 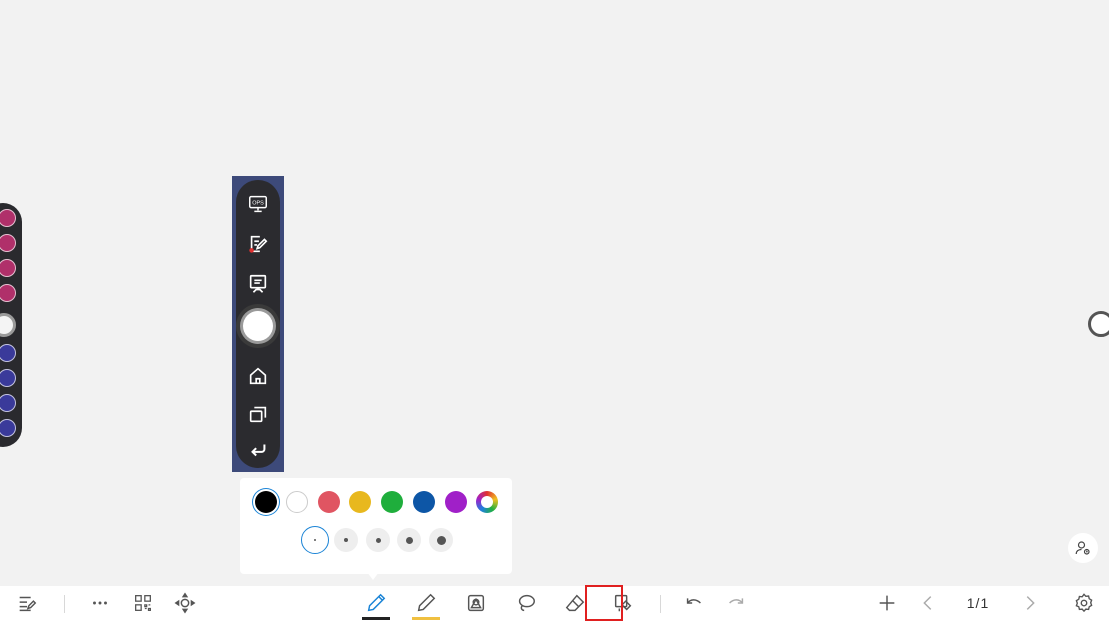 What do you see at coordinates (315, 540) in the screenshot?
I see `size-option-xs` at bounding box center [315, 540].